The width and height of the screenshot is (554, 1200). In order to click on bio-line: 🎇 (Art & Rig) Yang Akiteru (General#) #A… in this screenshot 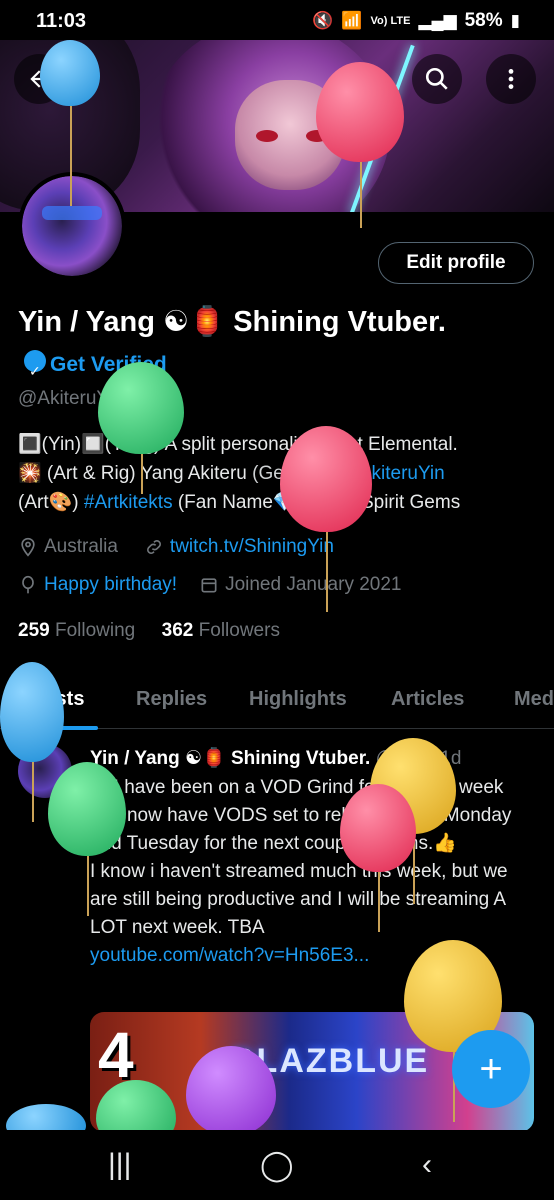, I will do `click(231, 473)`.